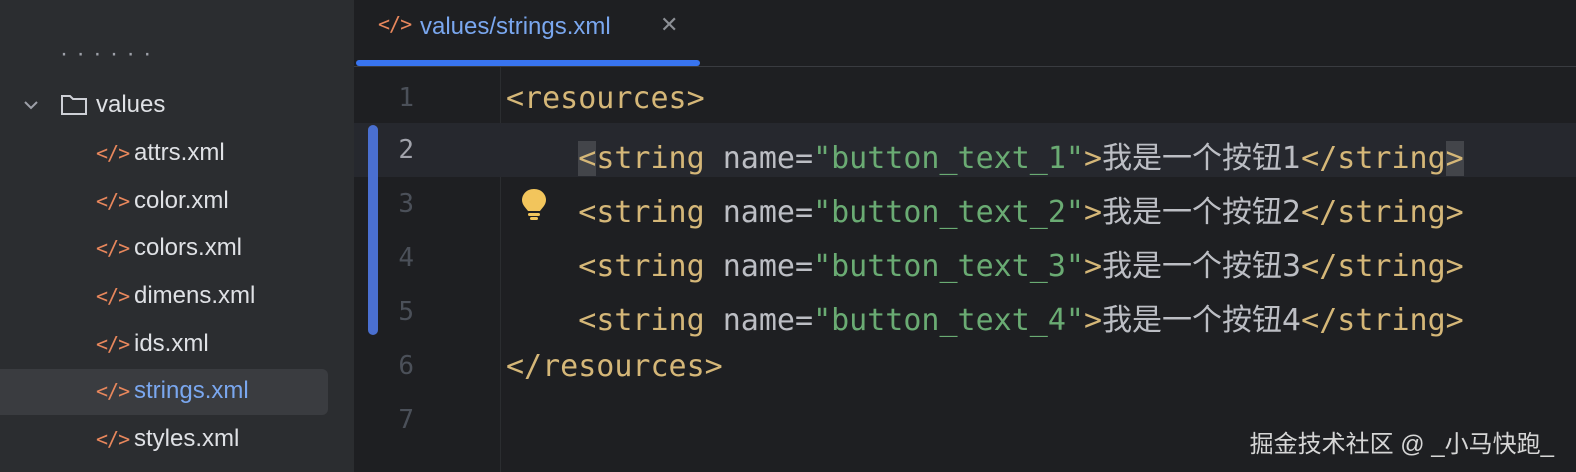  I want to click on matched-bracket: >, so click(1454, 158).